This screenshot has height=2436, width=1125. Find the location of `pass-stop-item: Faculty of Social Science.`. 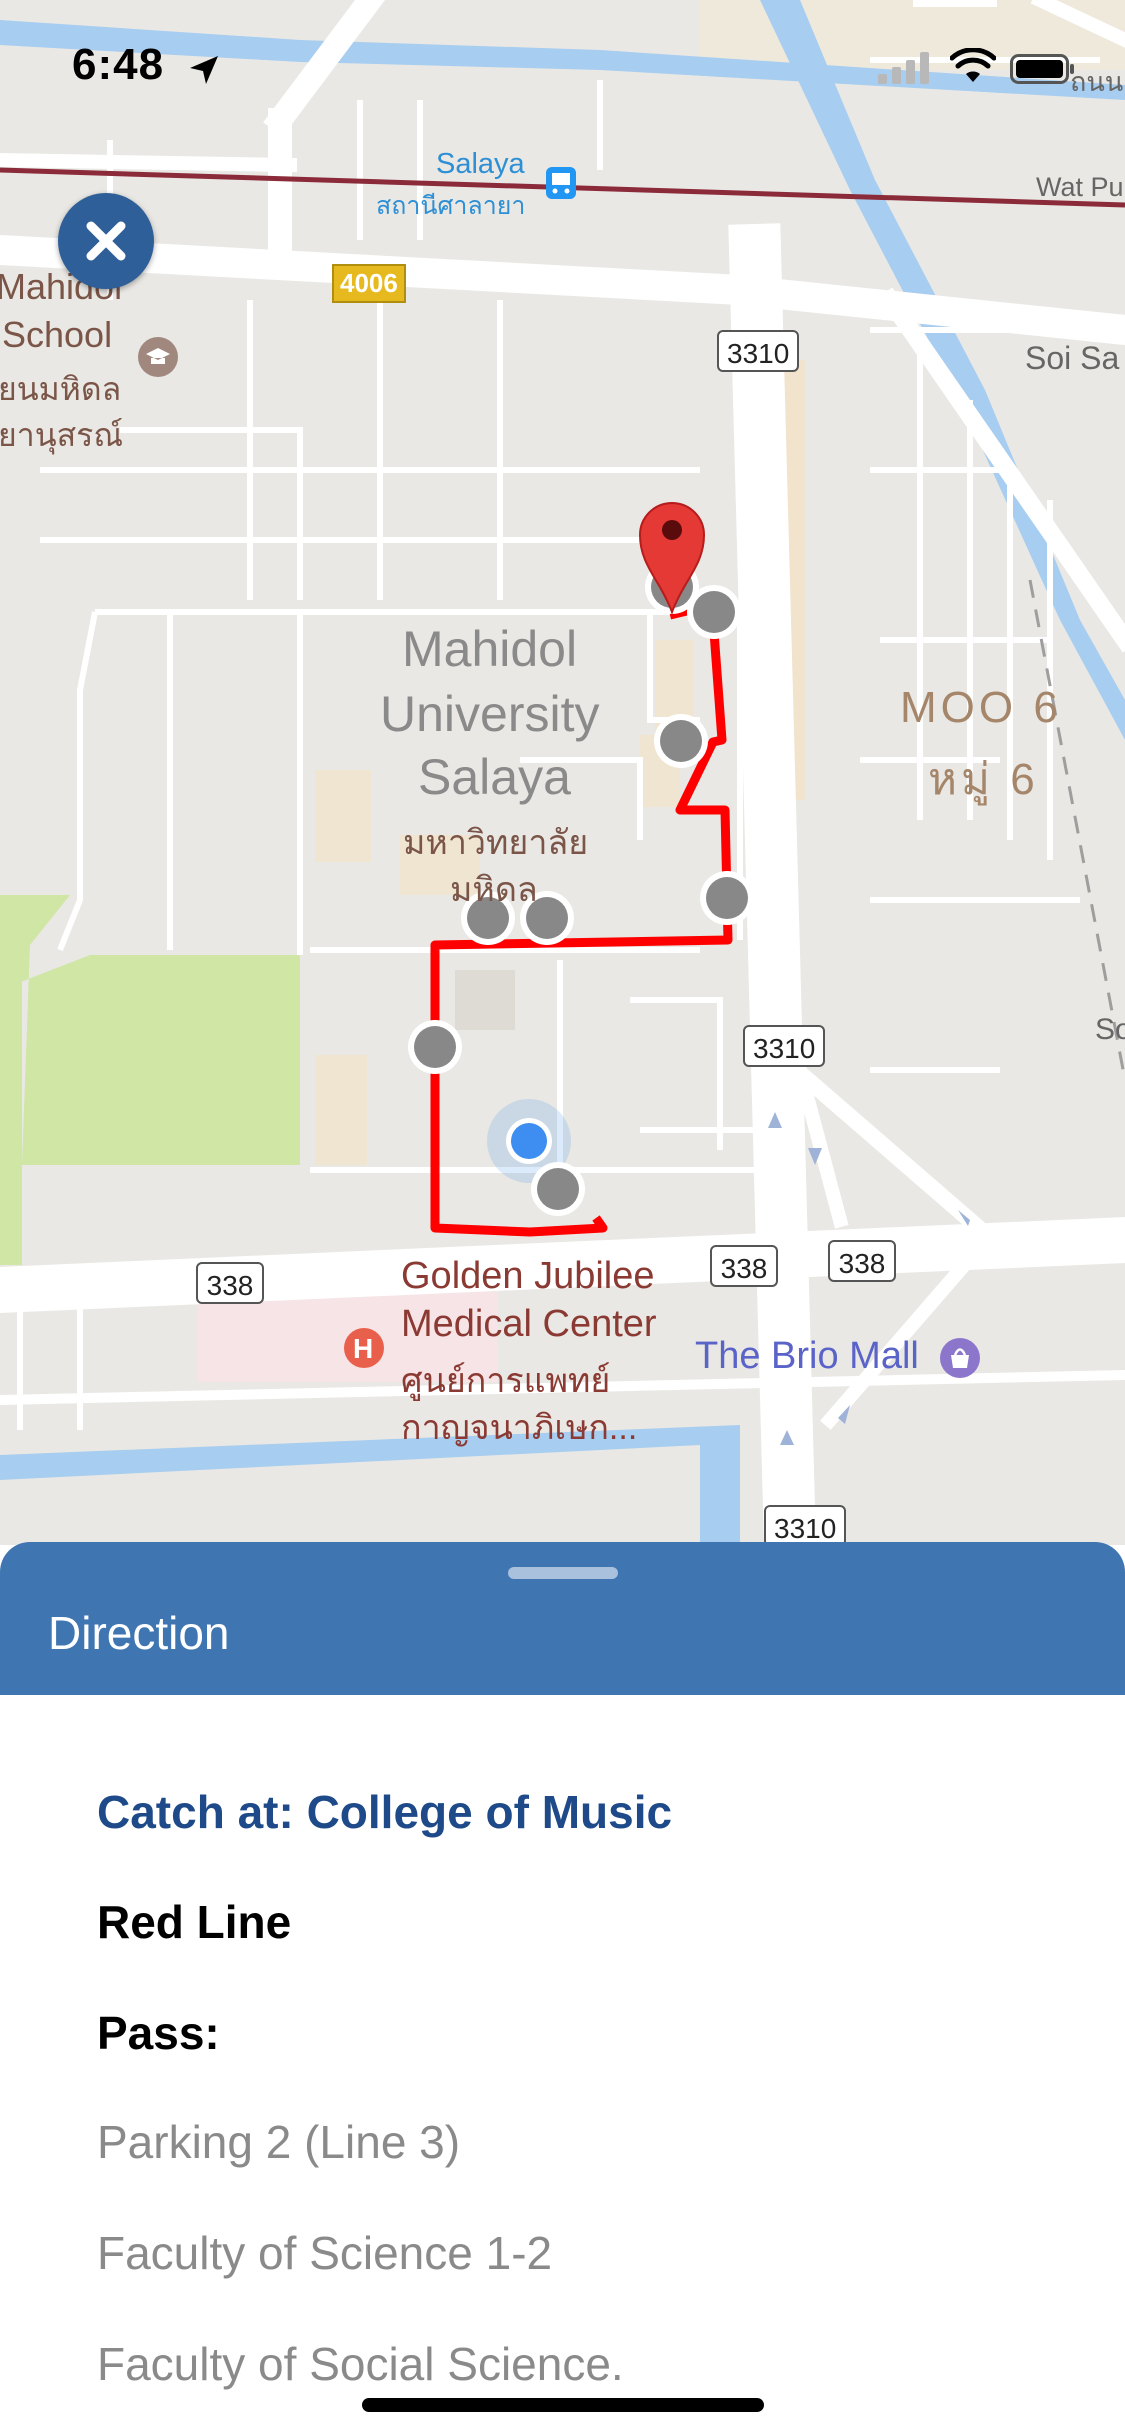

pass-stop-item: Faculty of Social Science. is located at coordinates (360, 2364).